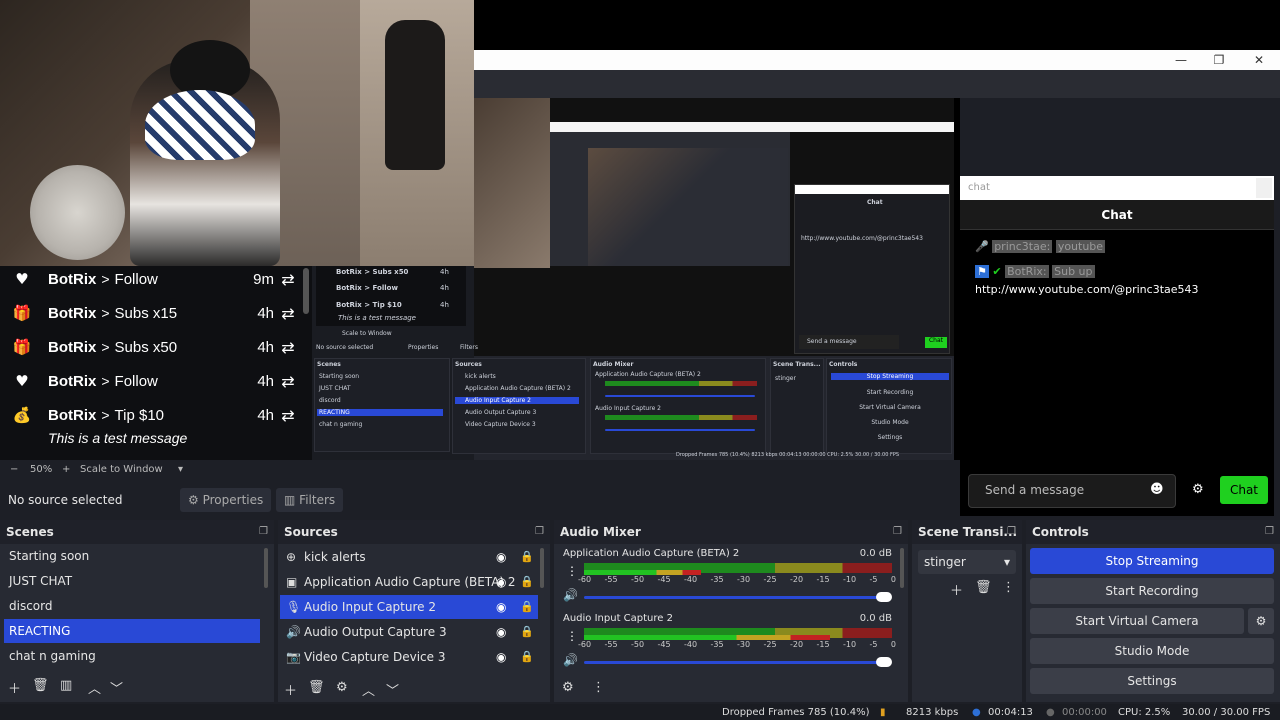 The height and width of the screenshot is (720, 1280). What do you see at coordinates (409, 657) in the screenshot?
I see `source-item: 📷 Video Capture Device 3 ◉ 🔒` at bounding box center [409, 657].